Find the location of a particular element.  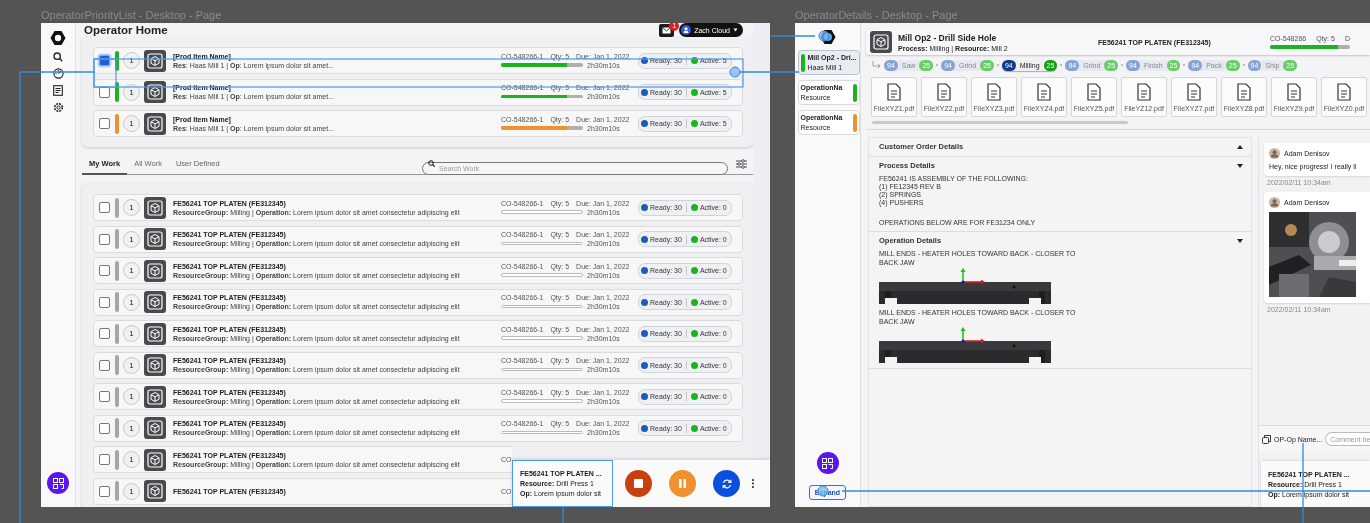

logo-icon is located at coordinates (58, 38).